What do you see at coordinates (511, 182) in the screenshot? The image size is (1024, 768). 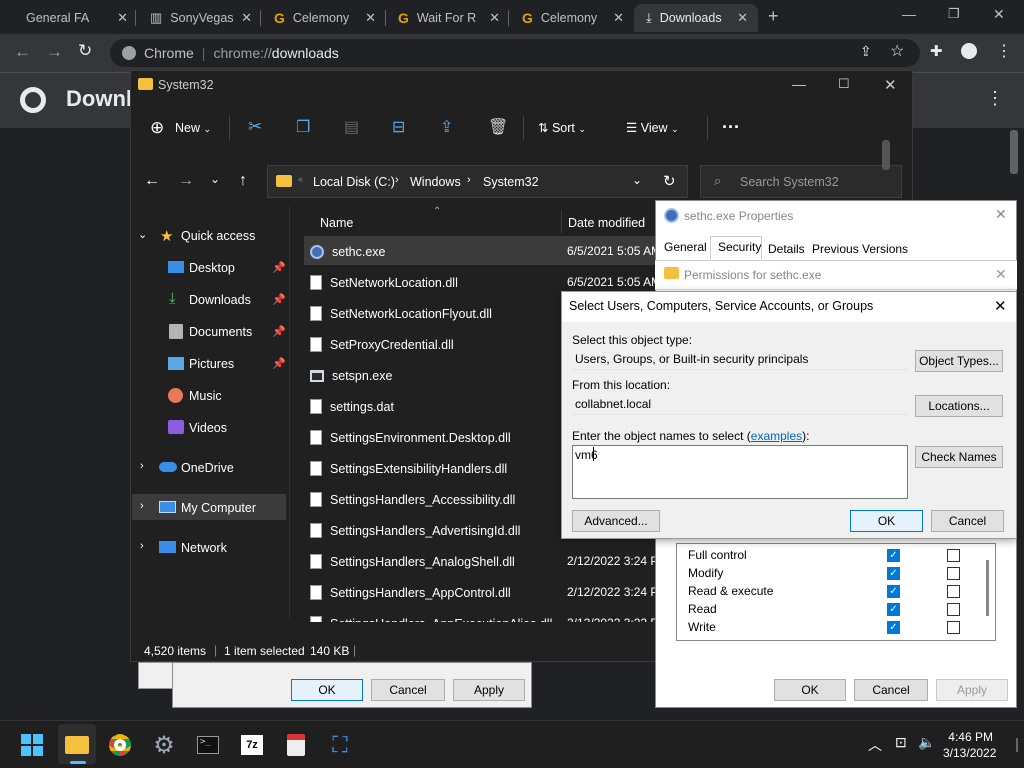 I see `breadcrumb-system32: System32` at bounding box center [511, 182].